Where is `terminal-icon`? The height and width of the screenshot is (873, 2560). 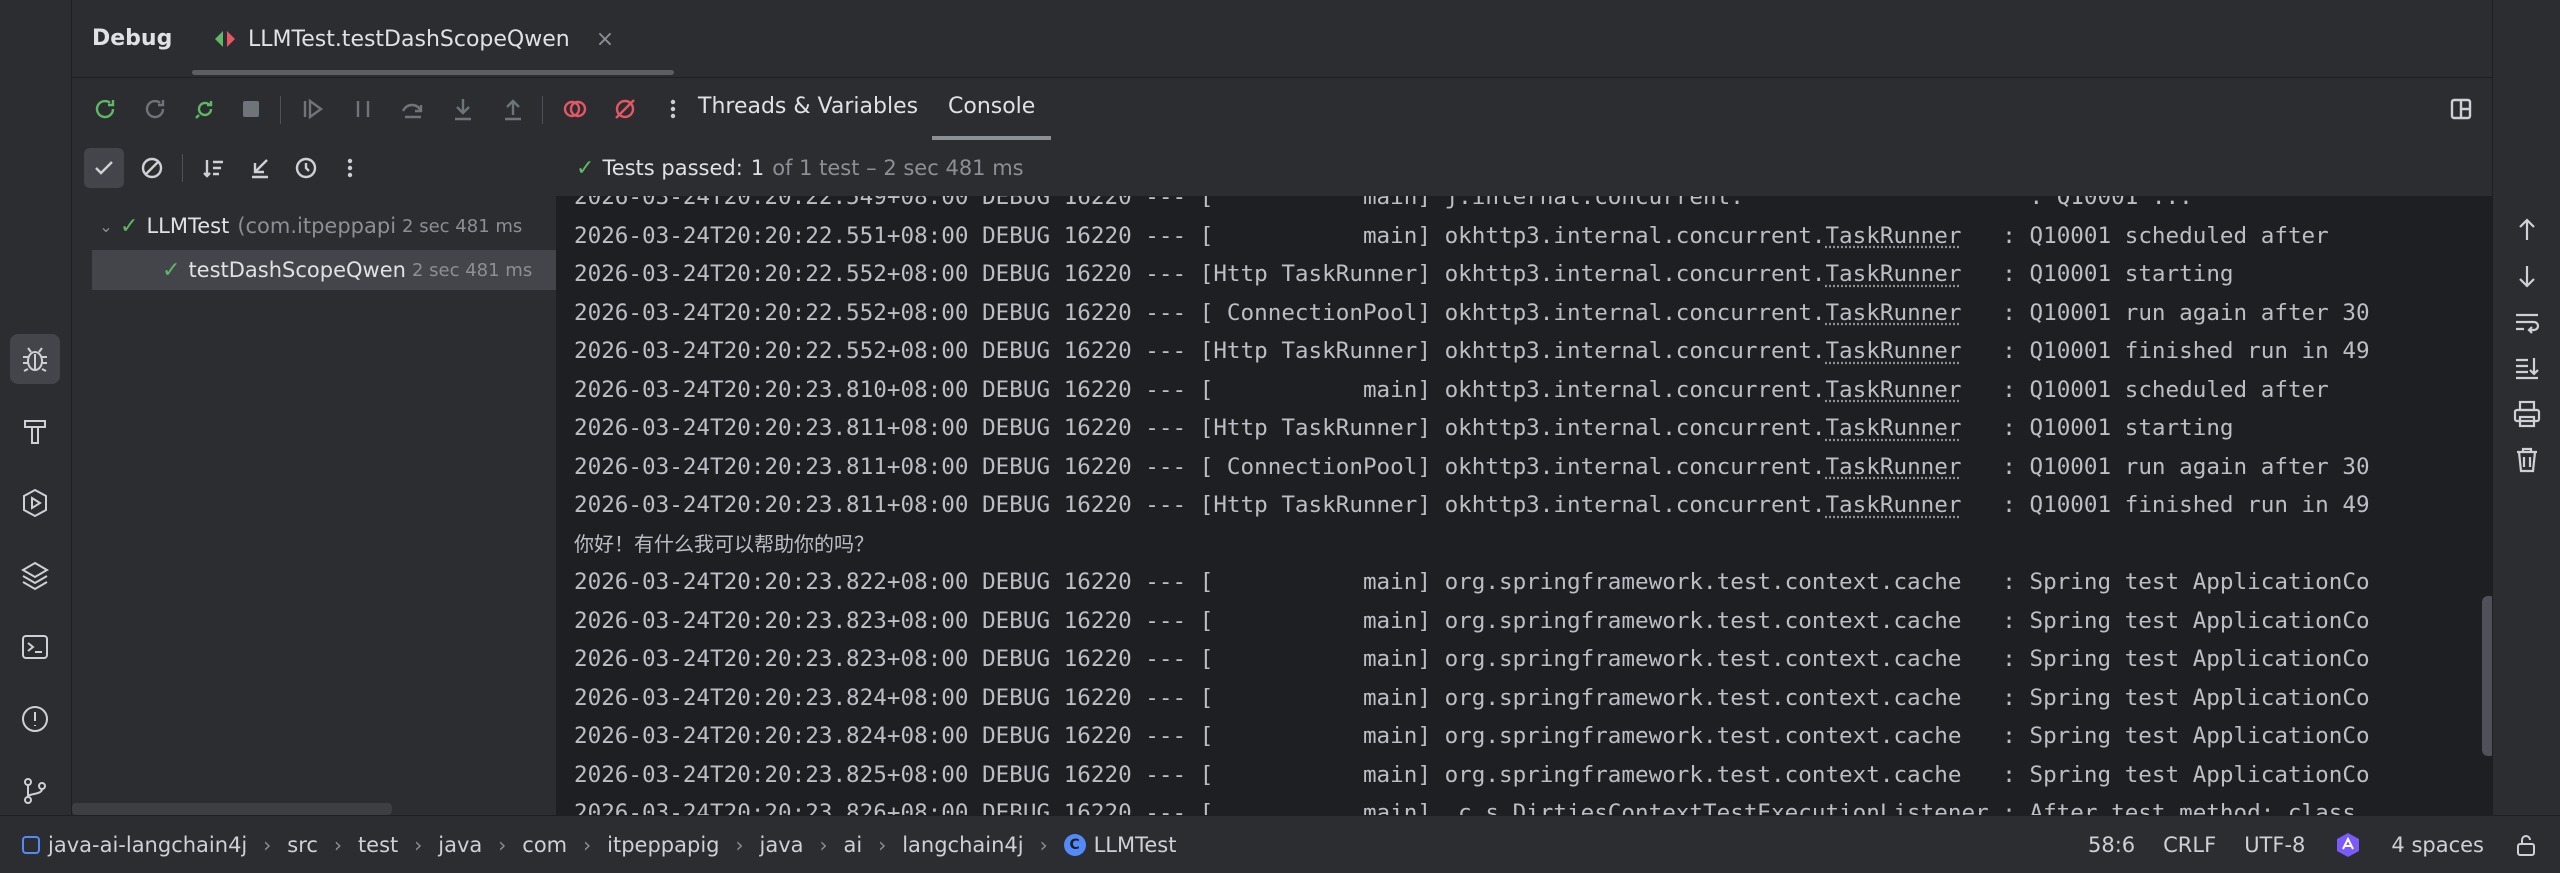
terminal-icon is located at coordinates (35, 647).